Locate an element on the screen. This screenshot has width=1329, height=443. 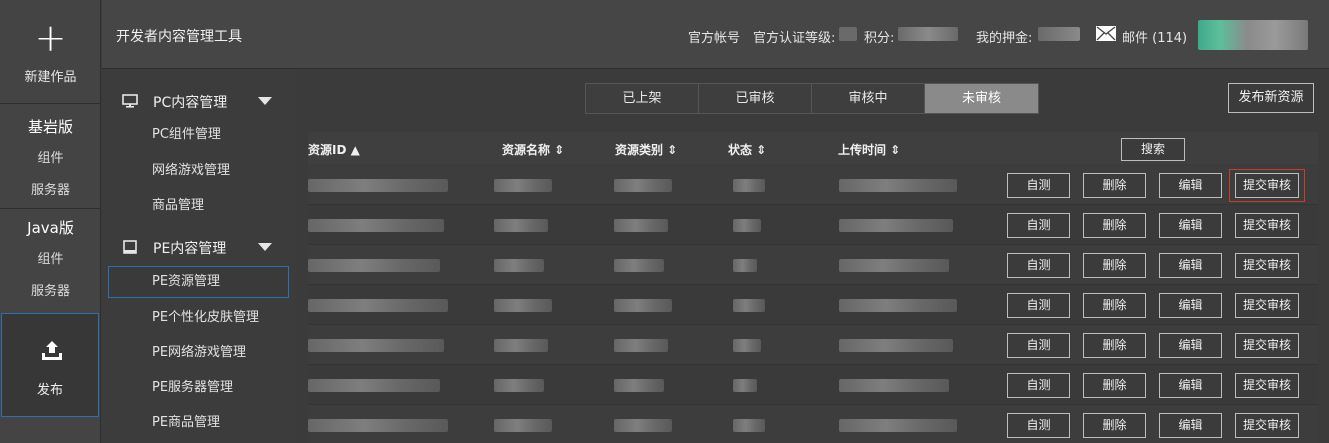
nav-pe-resources: PE资源管理 is located at coordinates (198, 282).